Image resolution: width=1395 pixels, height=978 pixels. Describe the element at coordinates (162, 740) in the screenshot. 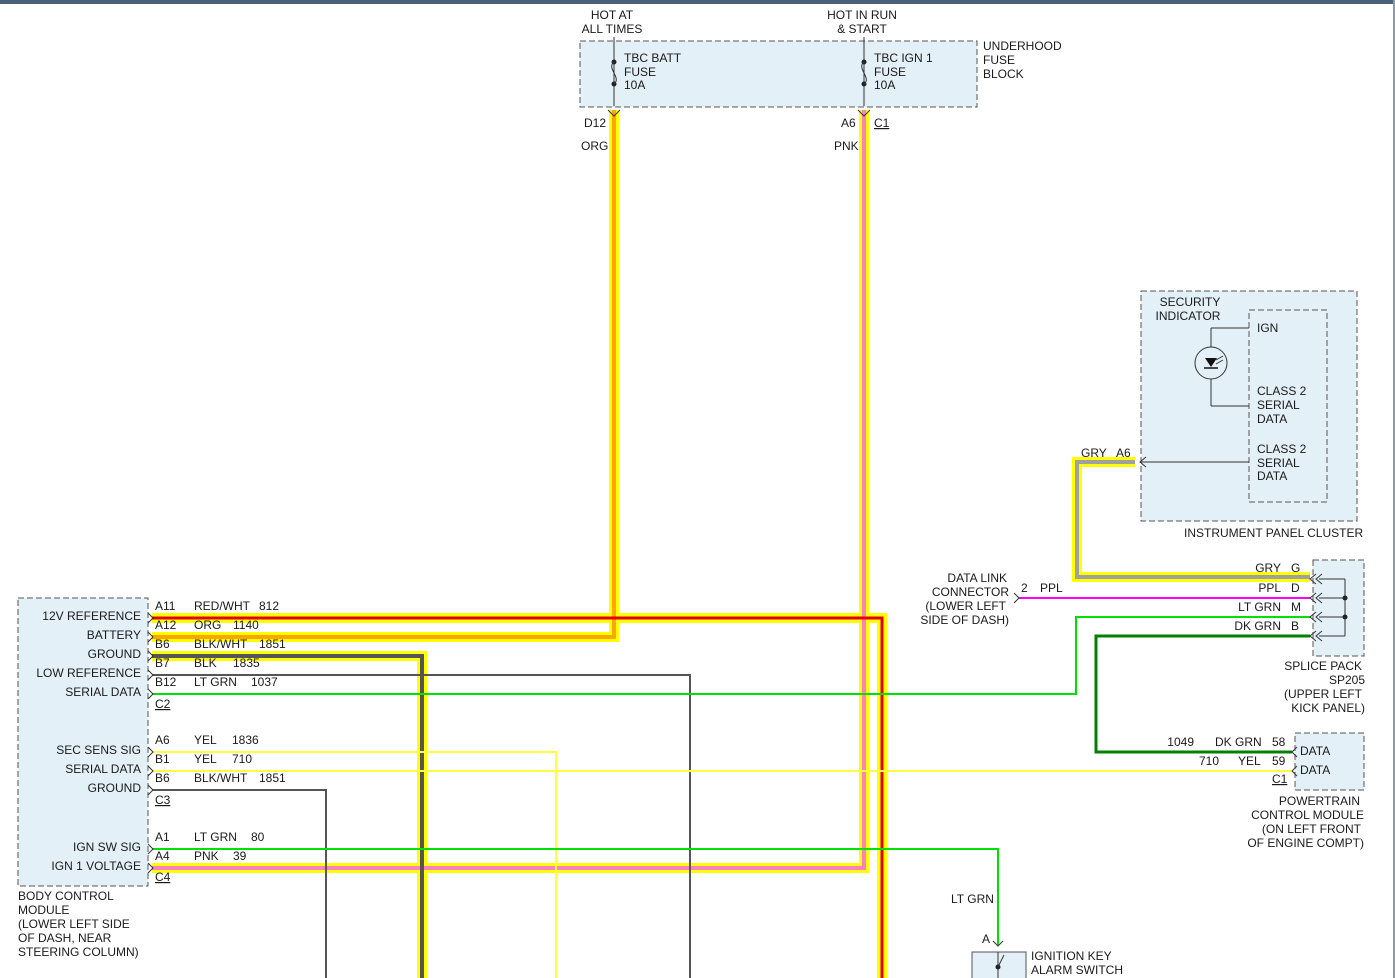

I see `bcm-pin-id: A6` at that location.